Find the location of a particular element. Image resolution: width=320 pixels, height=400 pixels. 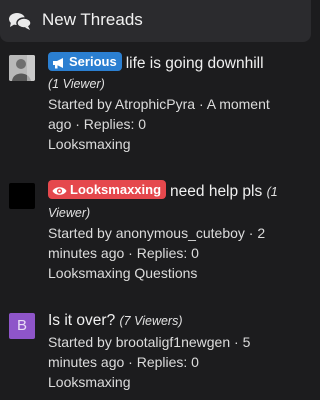

comments-icon is located at coordinates (20, 21).